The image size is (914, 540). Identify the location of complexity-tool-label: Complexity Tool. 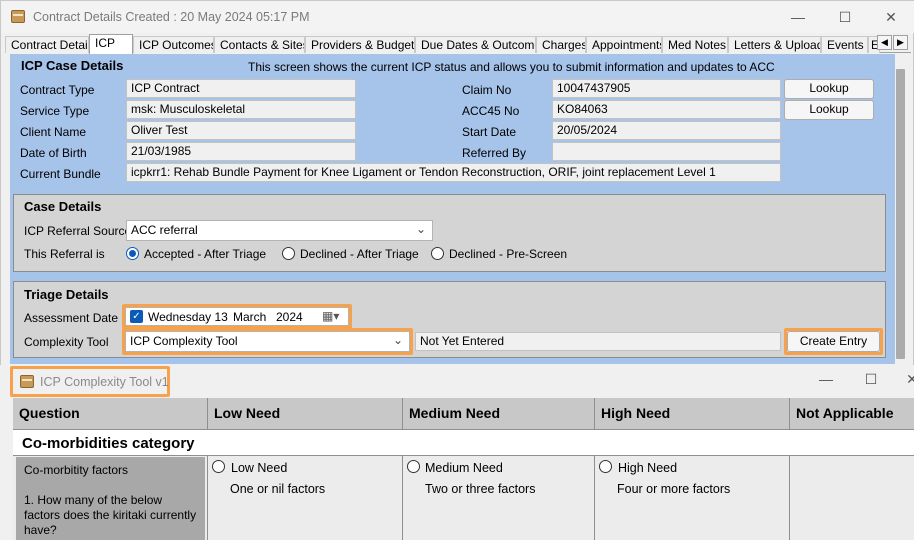
(66, 342).